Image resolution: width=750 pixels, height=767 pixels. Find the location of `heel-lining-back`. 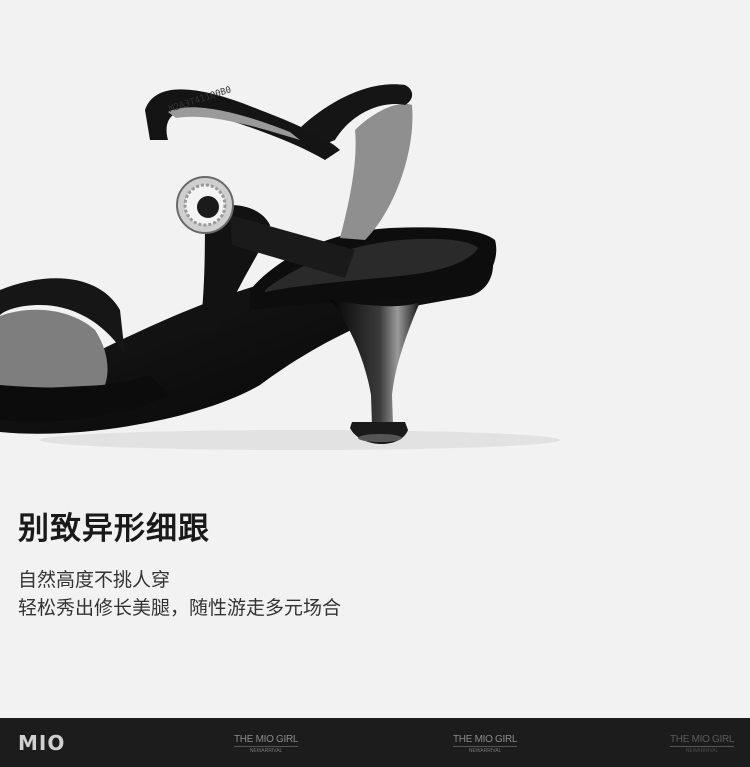

heel-lining-back is located at coordinates (376, 171).